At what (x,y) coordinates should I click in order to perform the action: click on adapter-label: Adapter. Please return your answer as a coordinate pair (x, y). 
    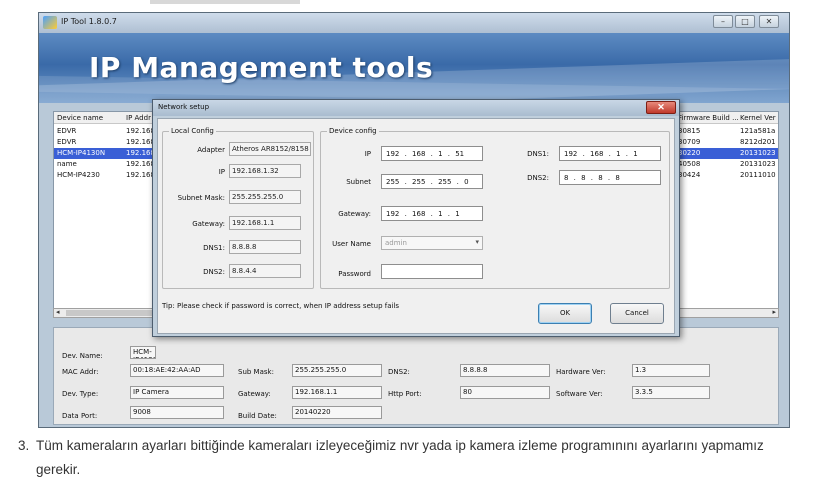
    Looking at the image, I should click on (211, 150).